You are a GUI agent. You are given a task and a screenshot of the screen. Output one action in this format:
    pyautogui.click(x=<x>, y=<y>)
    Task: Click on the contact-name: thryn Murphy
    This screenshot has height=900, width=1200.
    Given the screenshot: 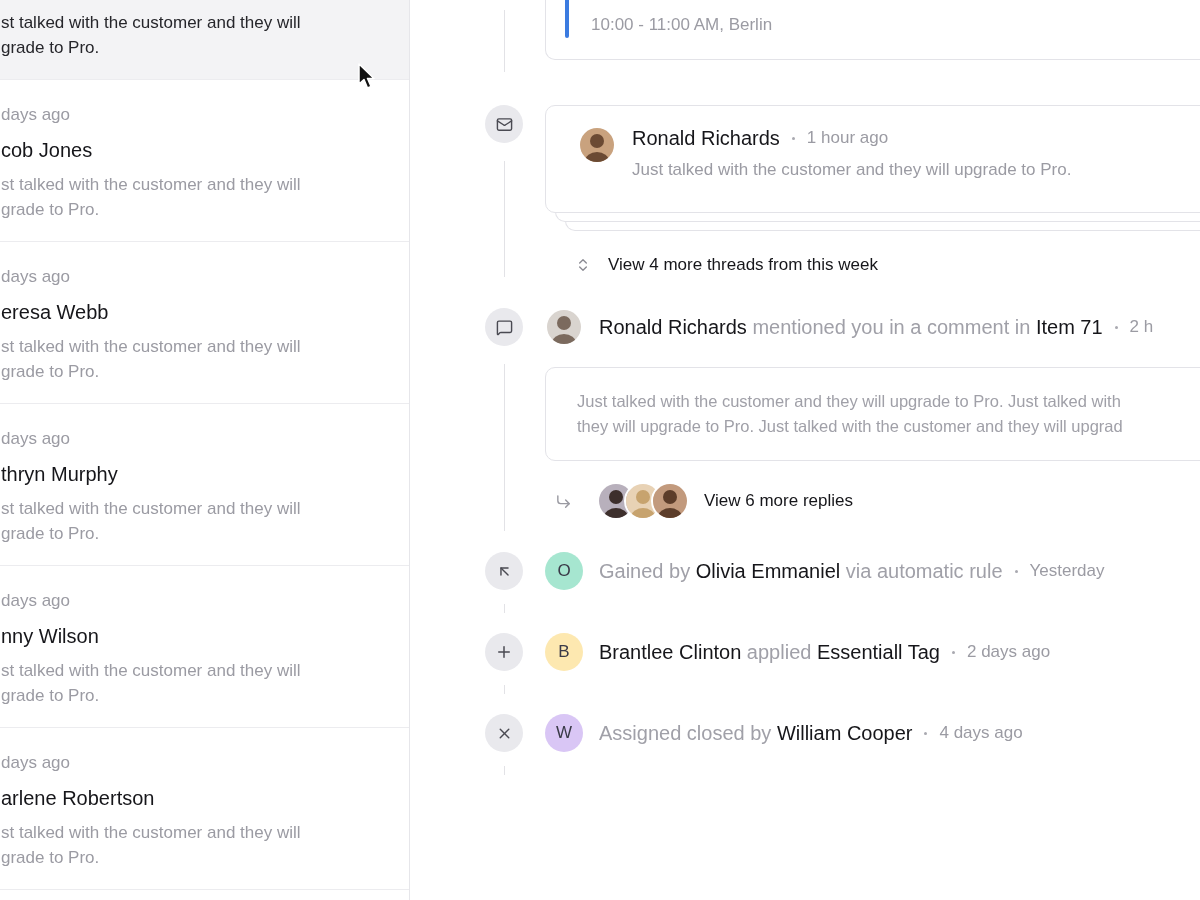 What is the action you would take?
    pyautogui.click(x=60, y=474)
    